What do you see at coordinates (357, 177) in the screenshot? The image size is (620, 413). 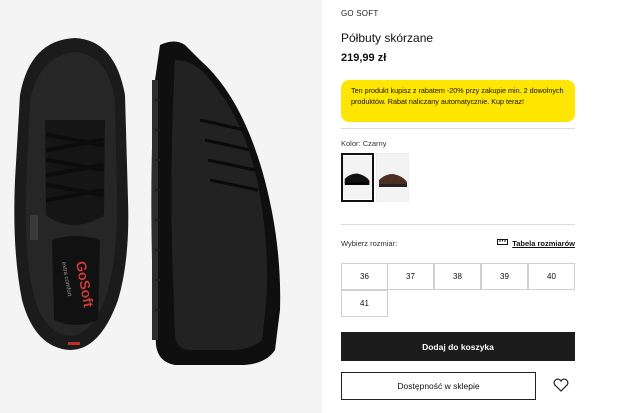 I see `color-swatch-black` at bounding box center [357, 177].